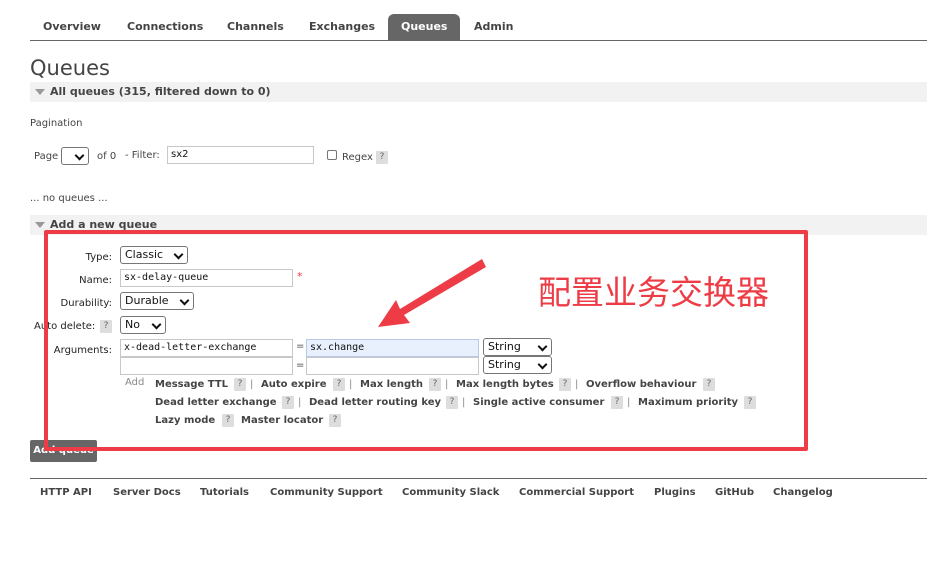 This screenshot has height=573, width=927. What do you see at coordinates (66, 492) in the screenshot?
I see `footer-link-http-api: HTTP API` at bounding box center [66, 492].